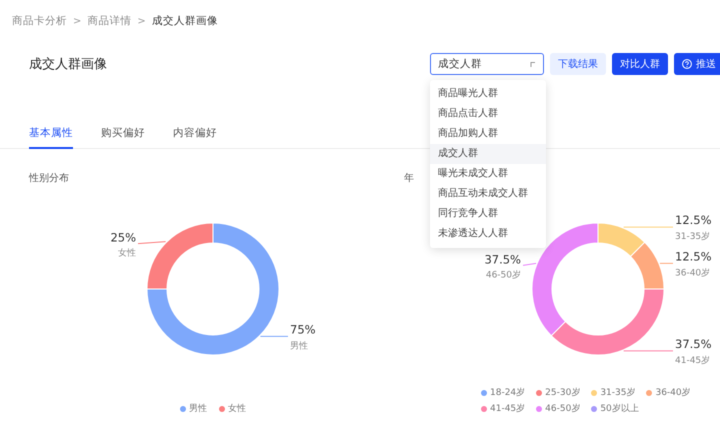 This screenshot has height=430, width=720. Describe the element at coordinates (692, 361) in the screenshot. I see `slice-label: 41-45岁` at that location.